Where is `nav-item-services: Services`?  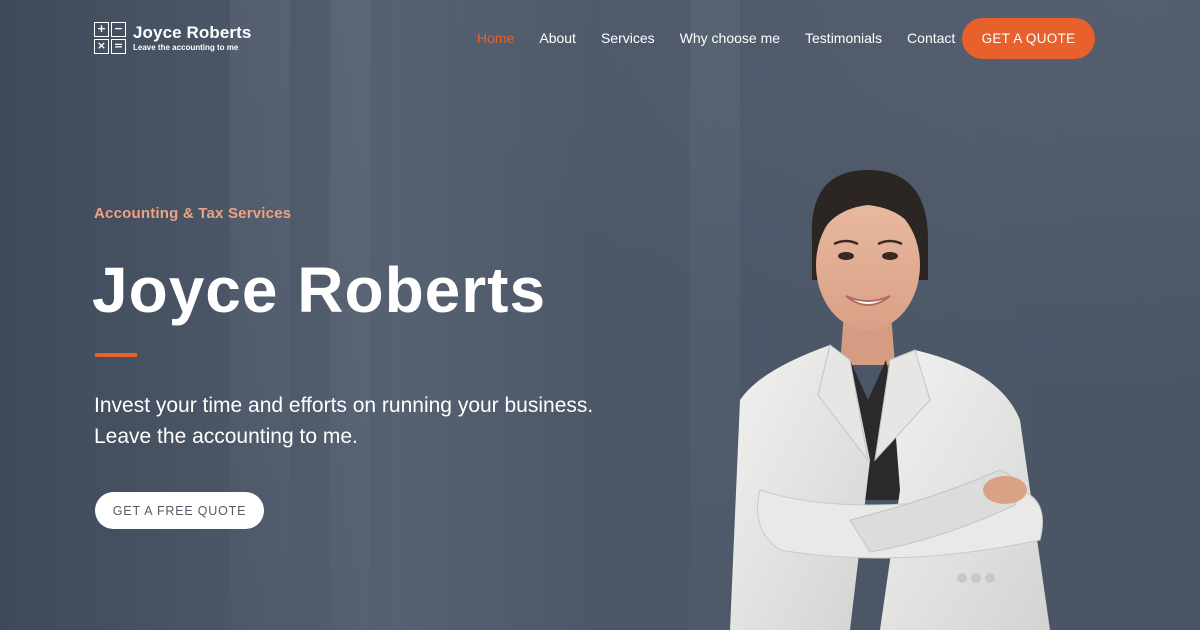 nav-item-services: Services is located at coordinates (628, 38).